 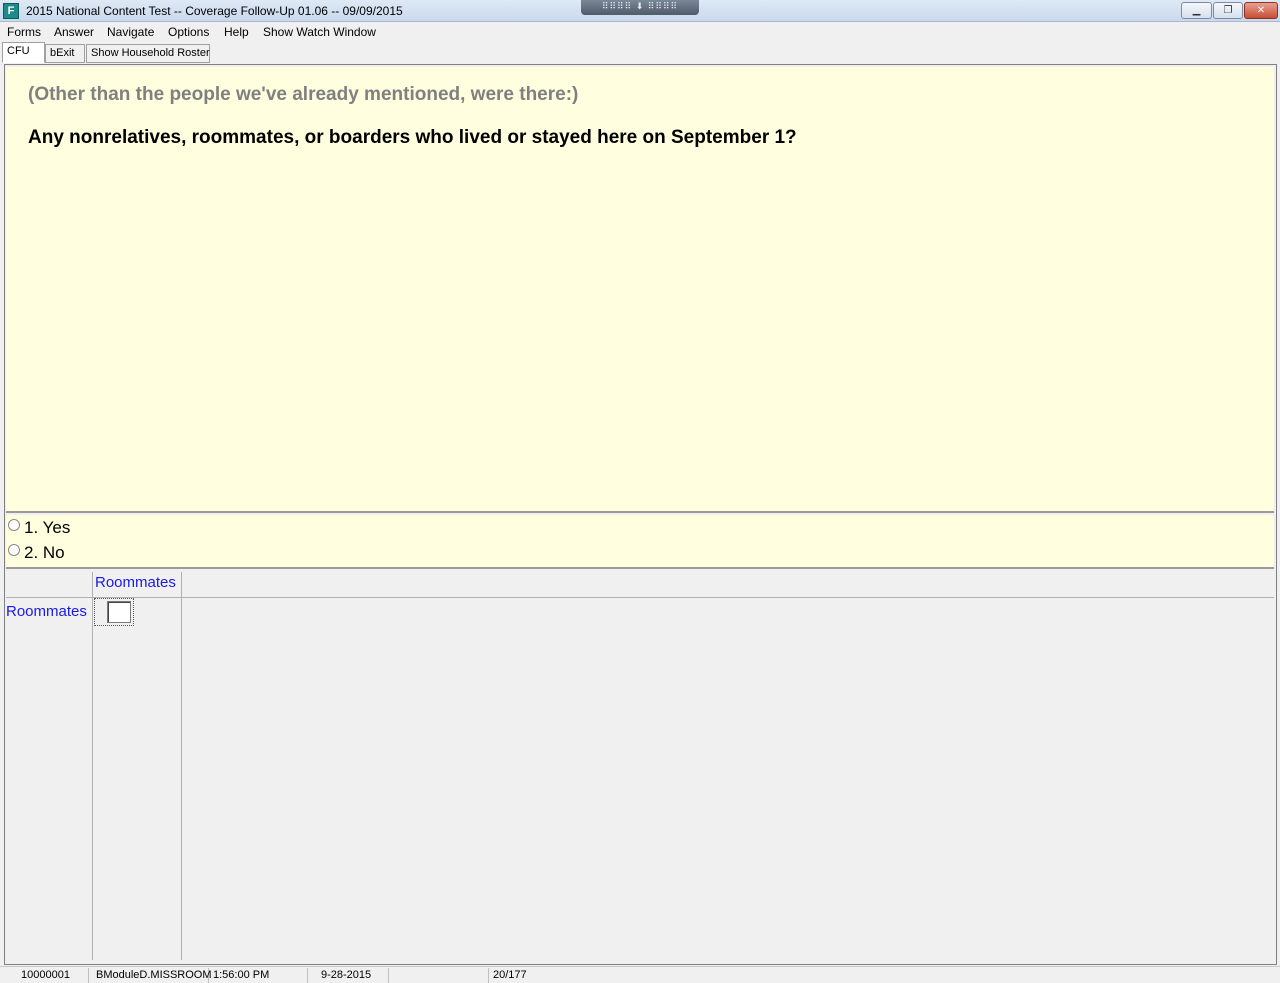 What do you see at coordinates (74, 32) in the screenshot?
I see `menu-answer: Answer` at bounding box center [74, 32].